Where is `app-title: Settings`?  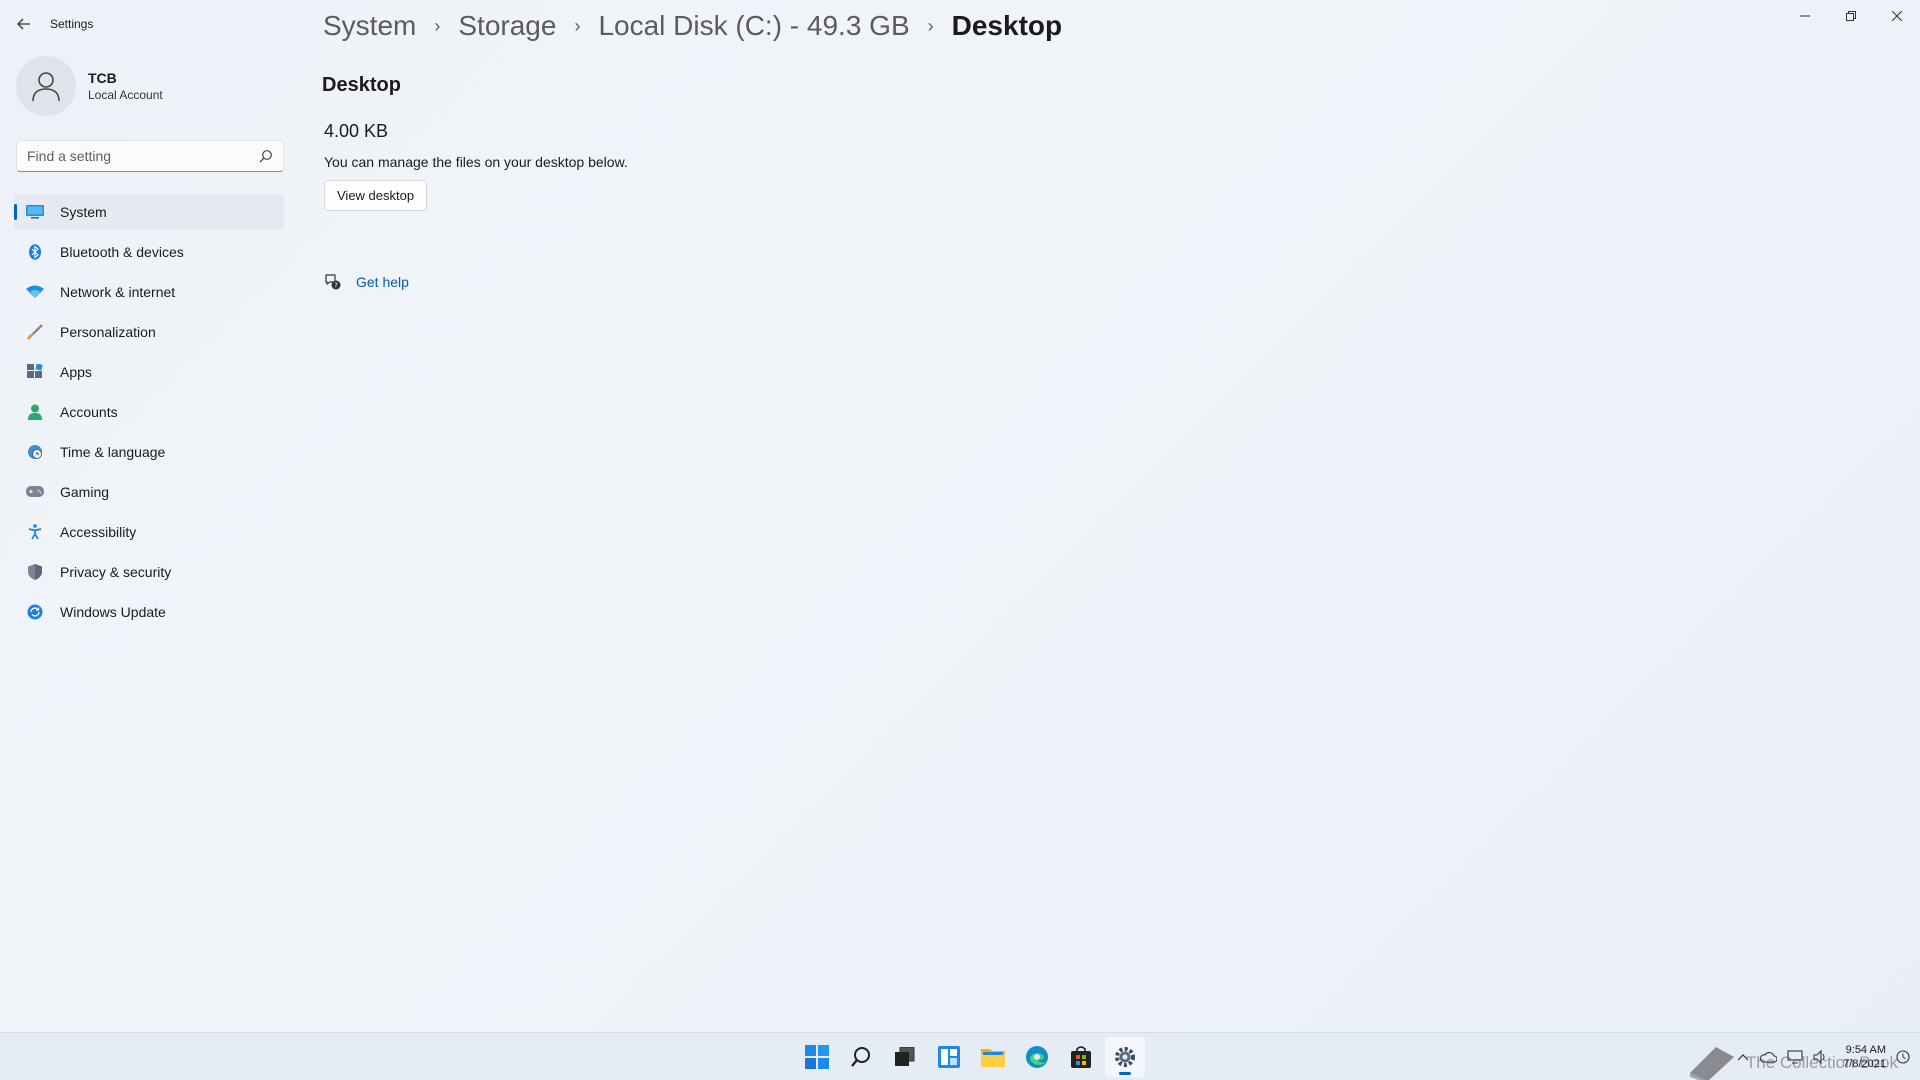
app-title: Settings is located at coordinates (72, 24).